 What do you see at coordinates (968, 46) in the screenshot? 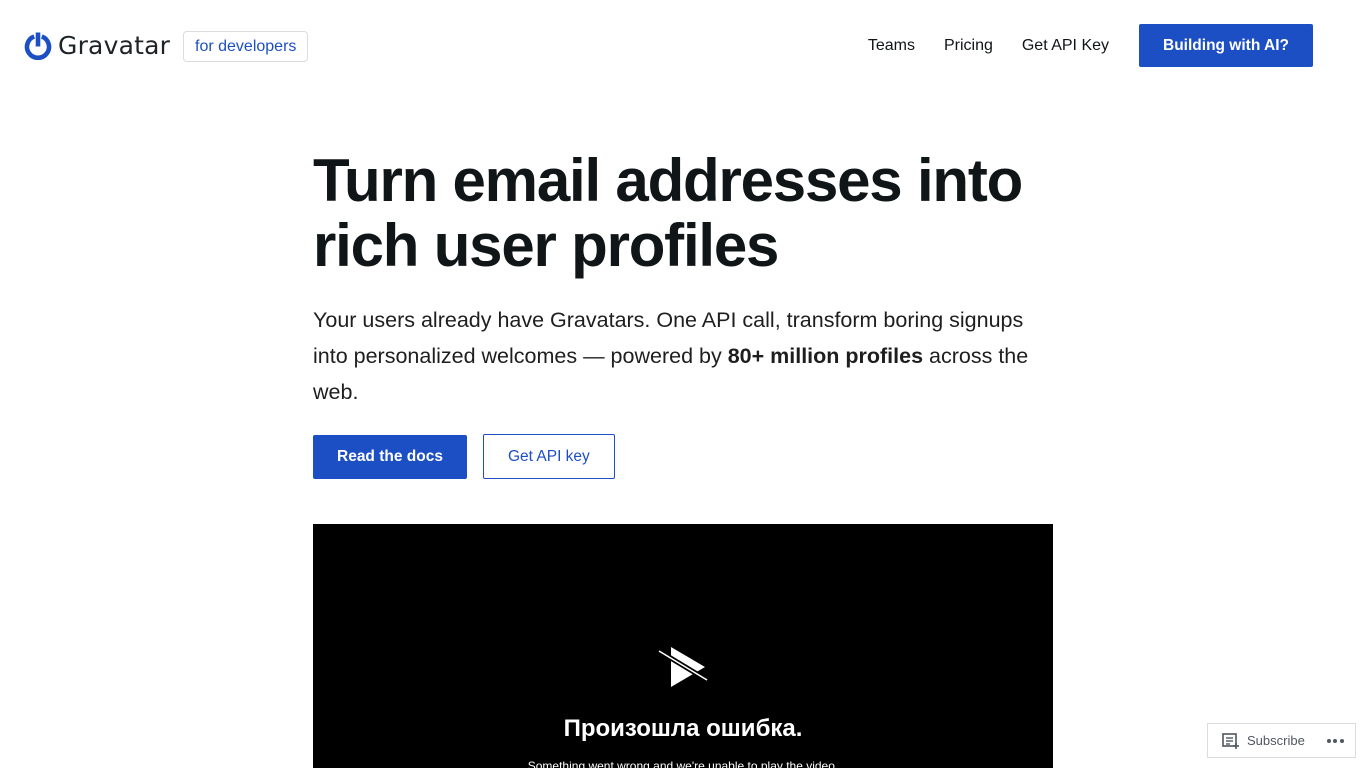
I see `nav-pricing: Pricing` at bounding box center [968, 46].